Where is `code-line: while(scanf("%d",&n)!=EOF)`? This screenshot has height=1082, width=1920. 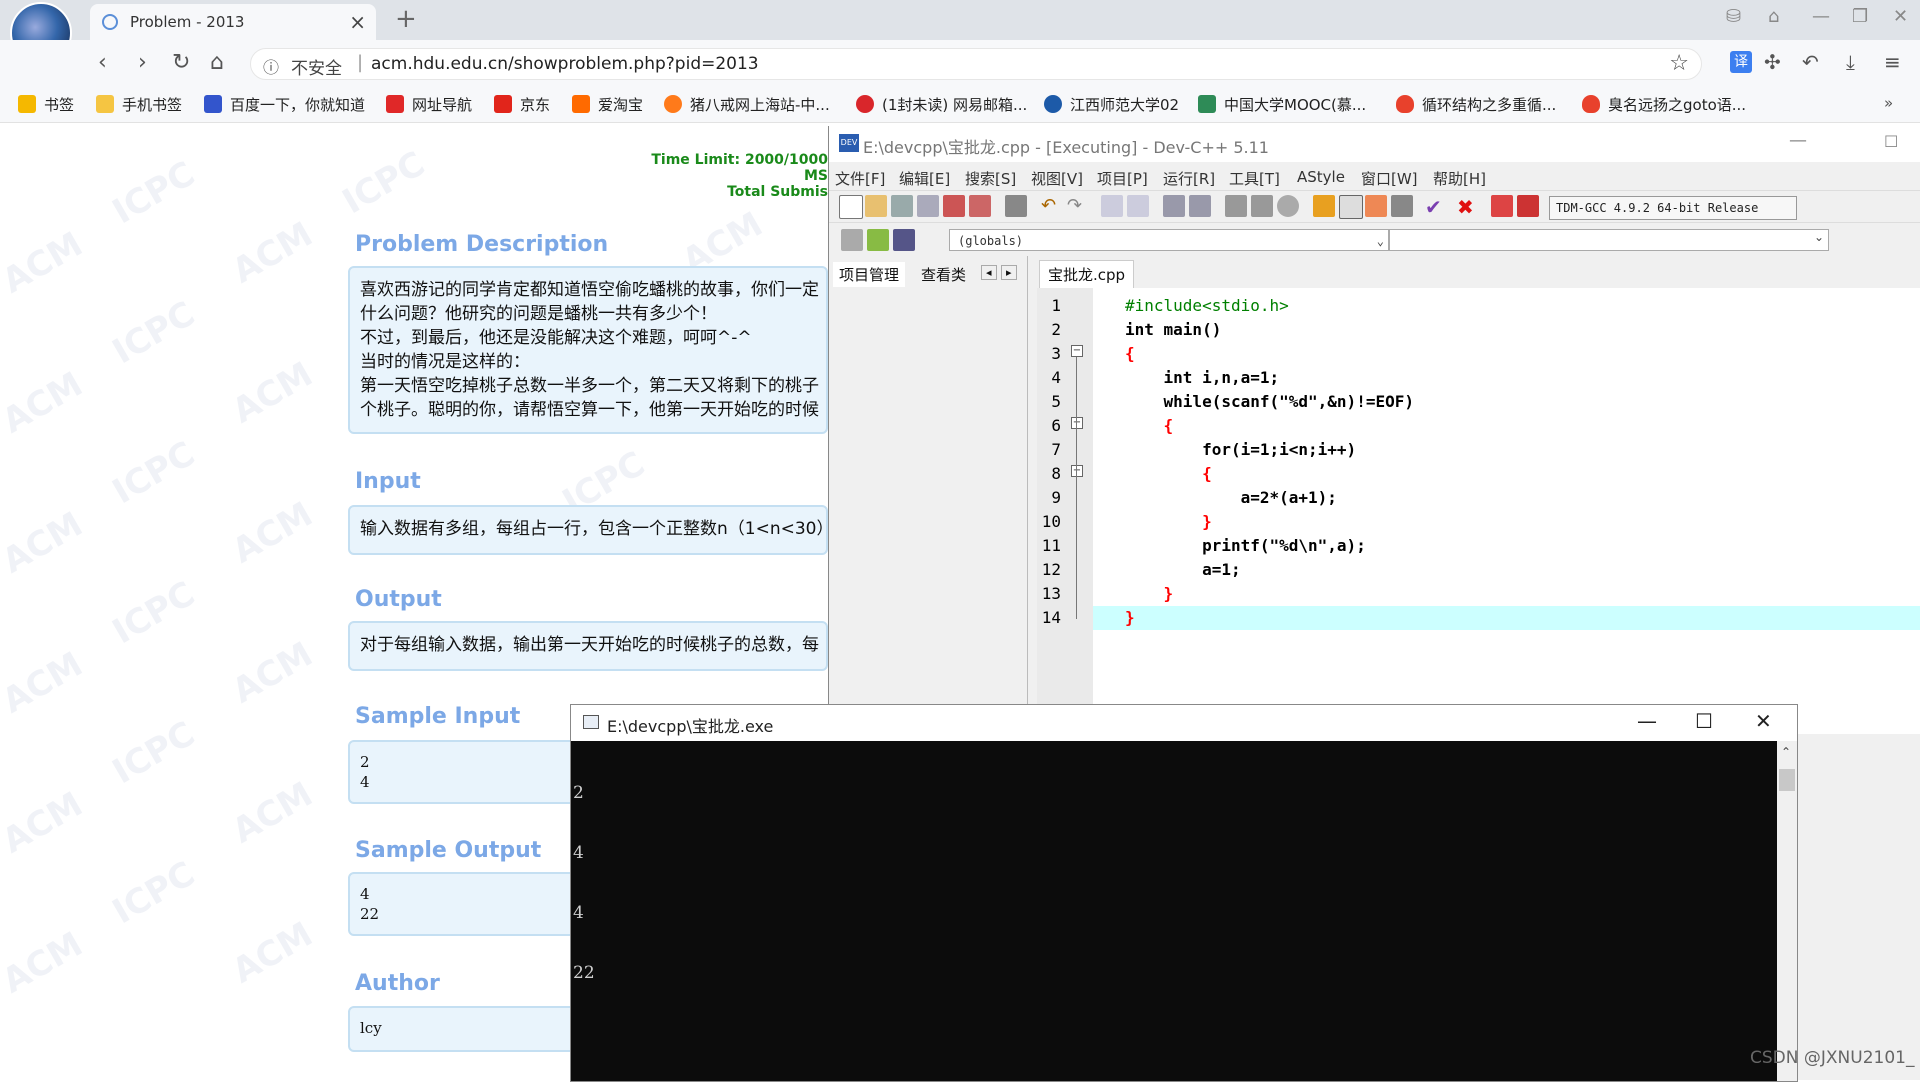 code-line: while(scanf("%d",&n)!=EOF) is located at coordinates (1269, 401).